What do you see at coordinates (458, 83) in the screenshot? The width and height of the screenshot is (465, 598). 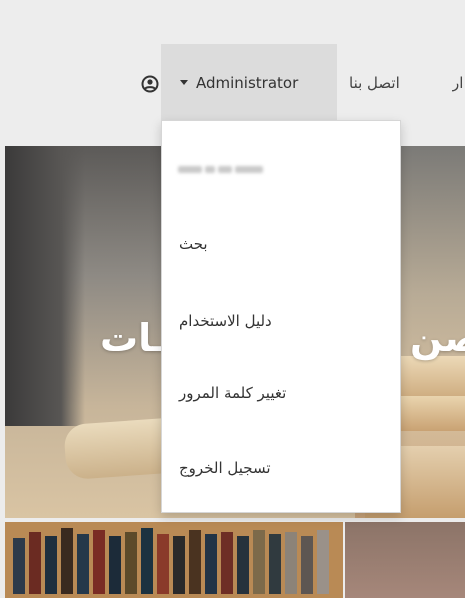 I see `nav-link-truncated: ار` at bounding box center [458, 83].